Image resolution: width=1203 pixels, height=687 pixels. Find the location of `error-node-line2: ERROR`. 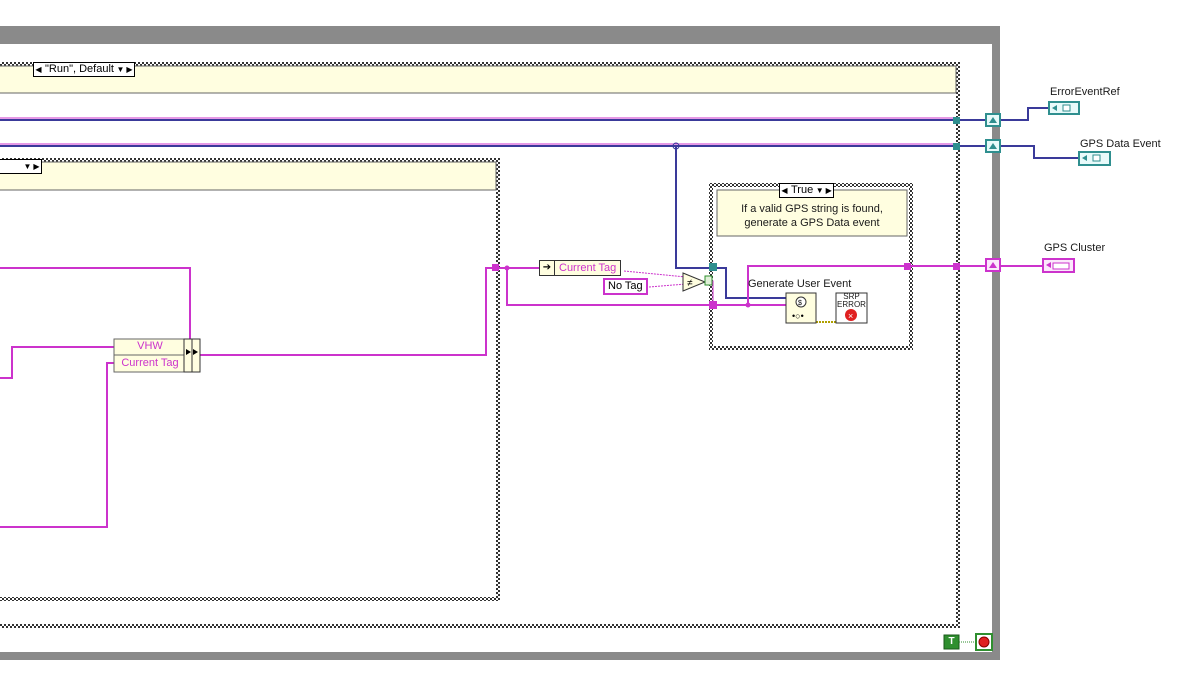

error-node-line2: ERROR is located at coordinates (851, 304).